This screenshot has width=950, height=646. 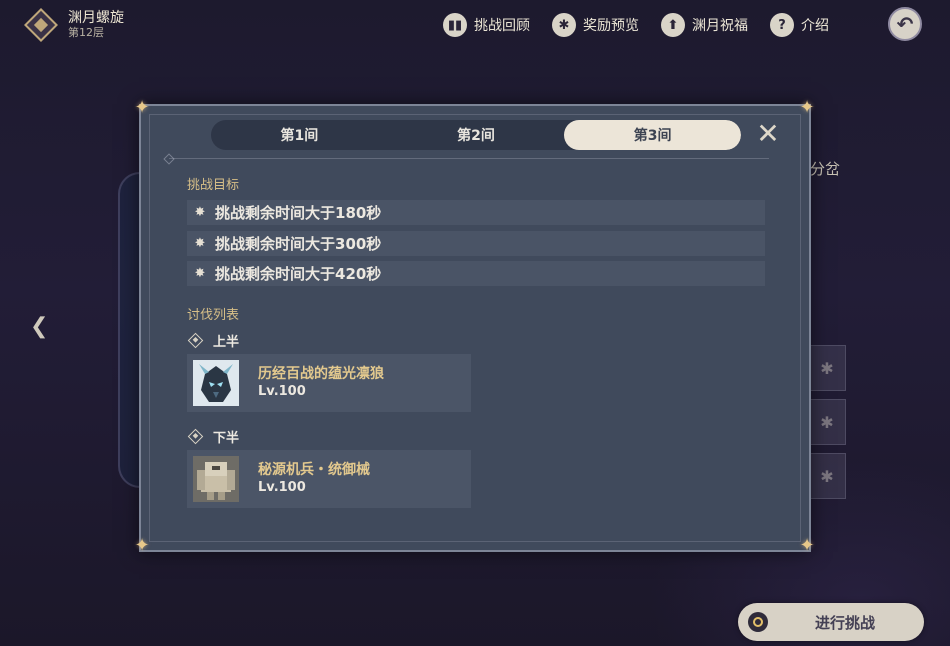 I want to click on chamber-tabs: 第1间 第2间 第3间, so click(x=476, y=135).